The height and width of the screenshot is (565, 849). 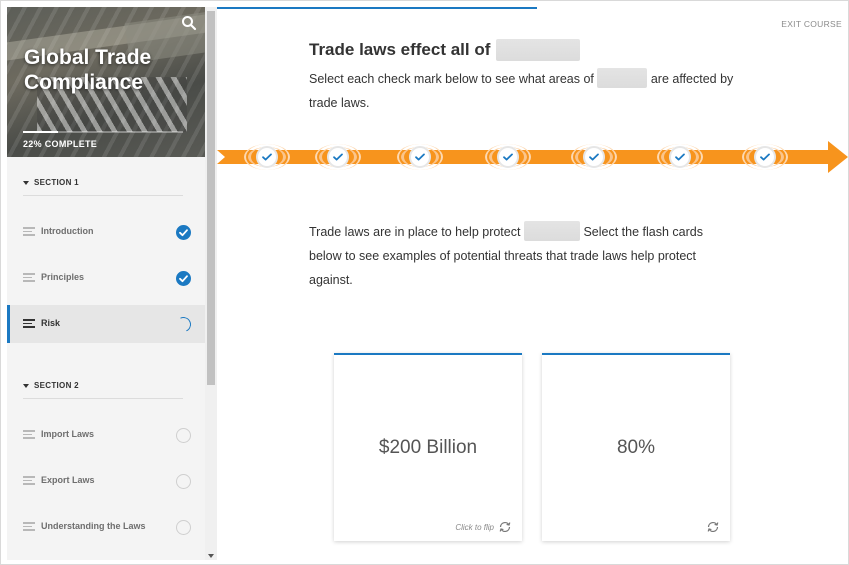 What do you see at coordinates (68, 480) in the screenshot?
I see `lesson-label: Export Laws` at bounding box center [68, 480].